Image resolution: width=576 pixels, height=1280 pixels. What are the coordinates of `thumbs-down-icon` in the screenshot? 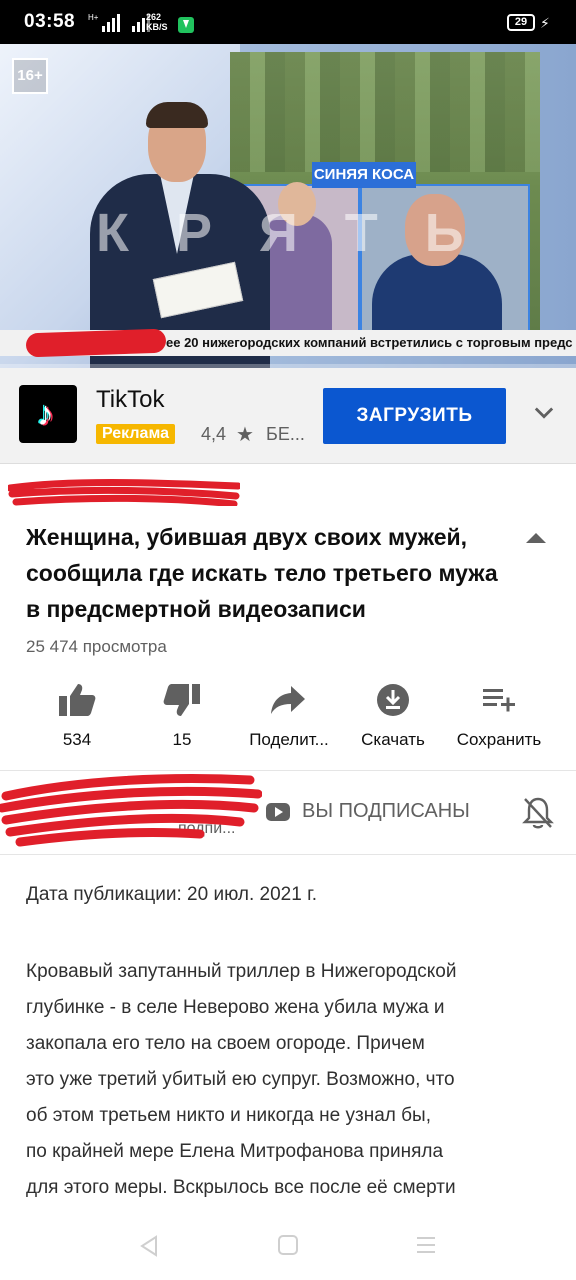 It's located at (181, 700).